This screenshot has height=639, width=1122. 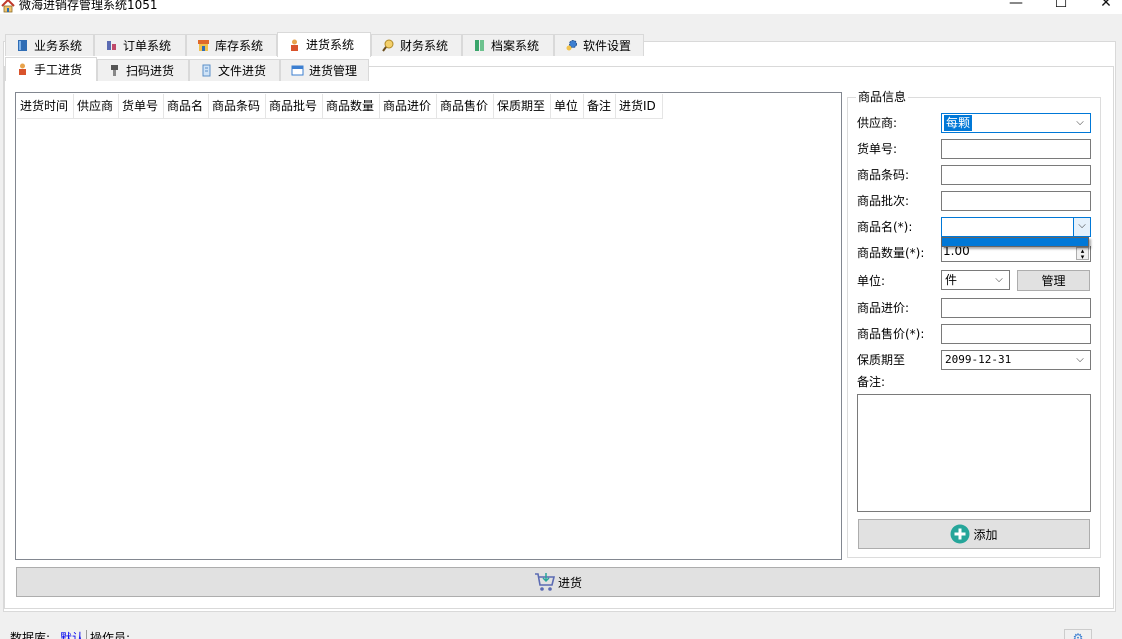 What do you see at coordinates (978, 359) in the screenshot?
I see `expiry-value: 2099-12-31` at bounding box center [978, 359].